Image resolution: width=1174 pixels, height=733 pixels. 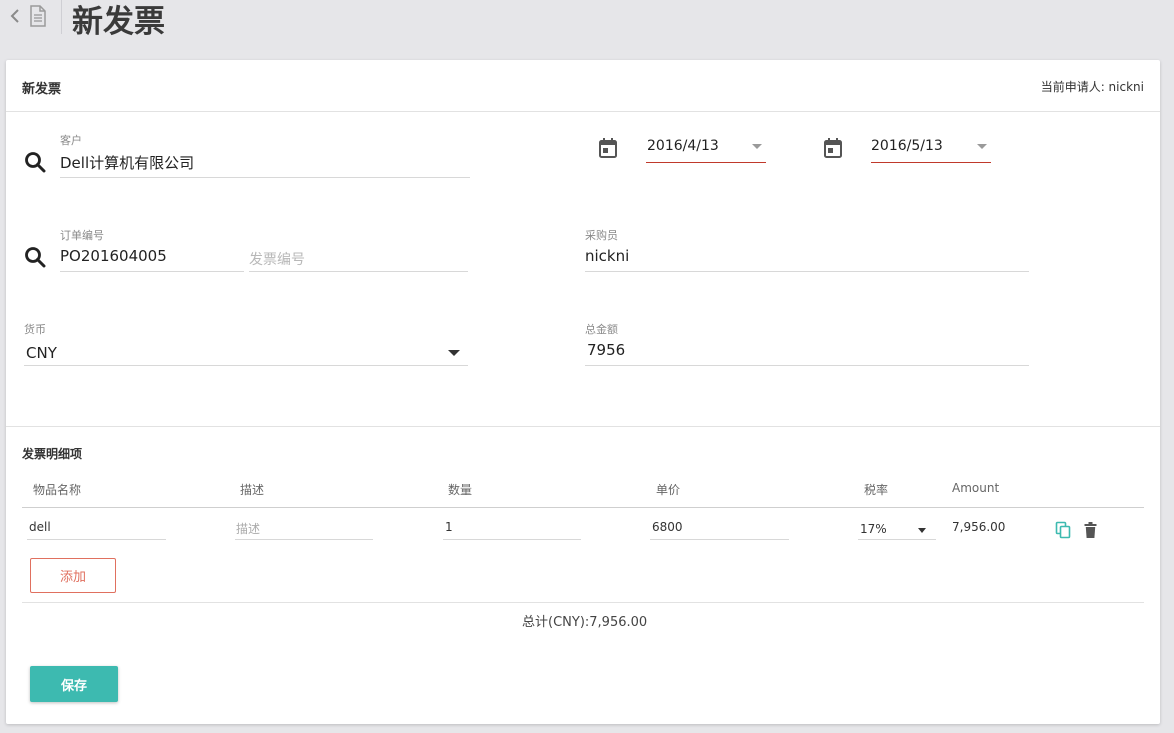 What do you see at coordinates (35, 162) in the screenshot?
I see `customer-search-icon` at bounding box center [35, 162].